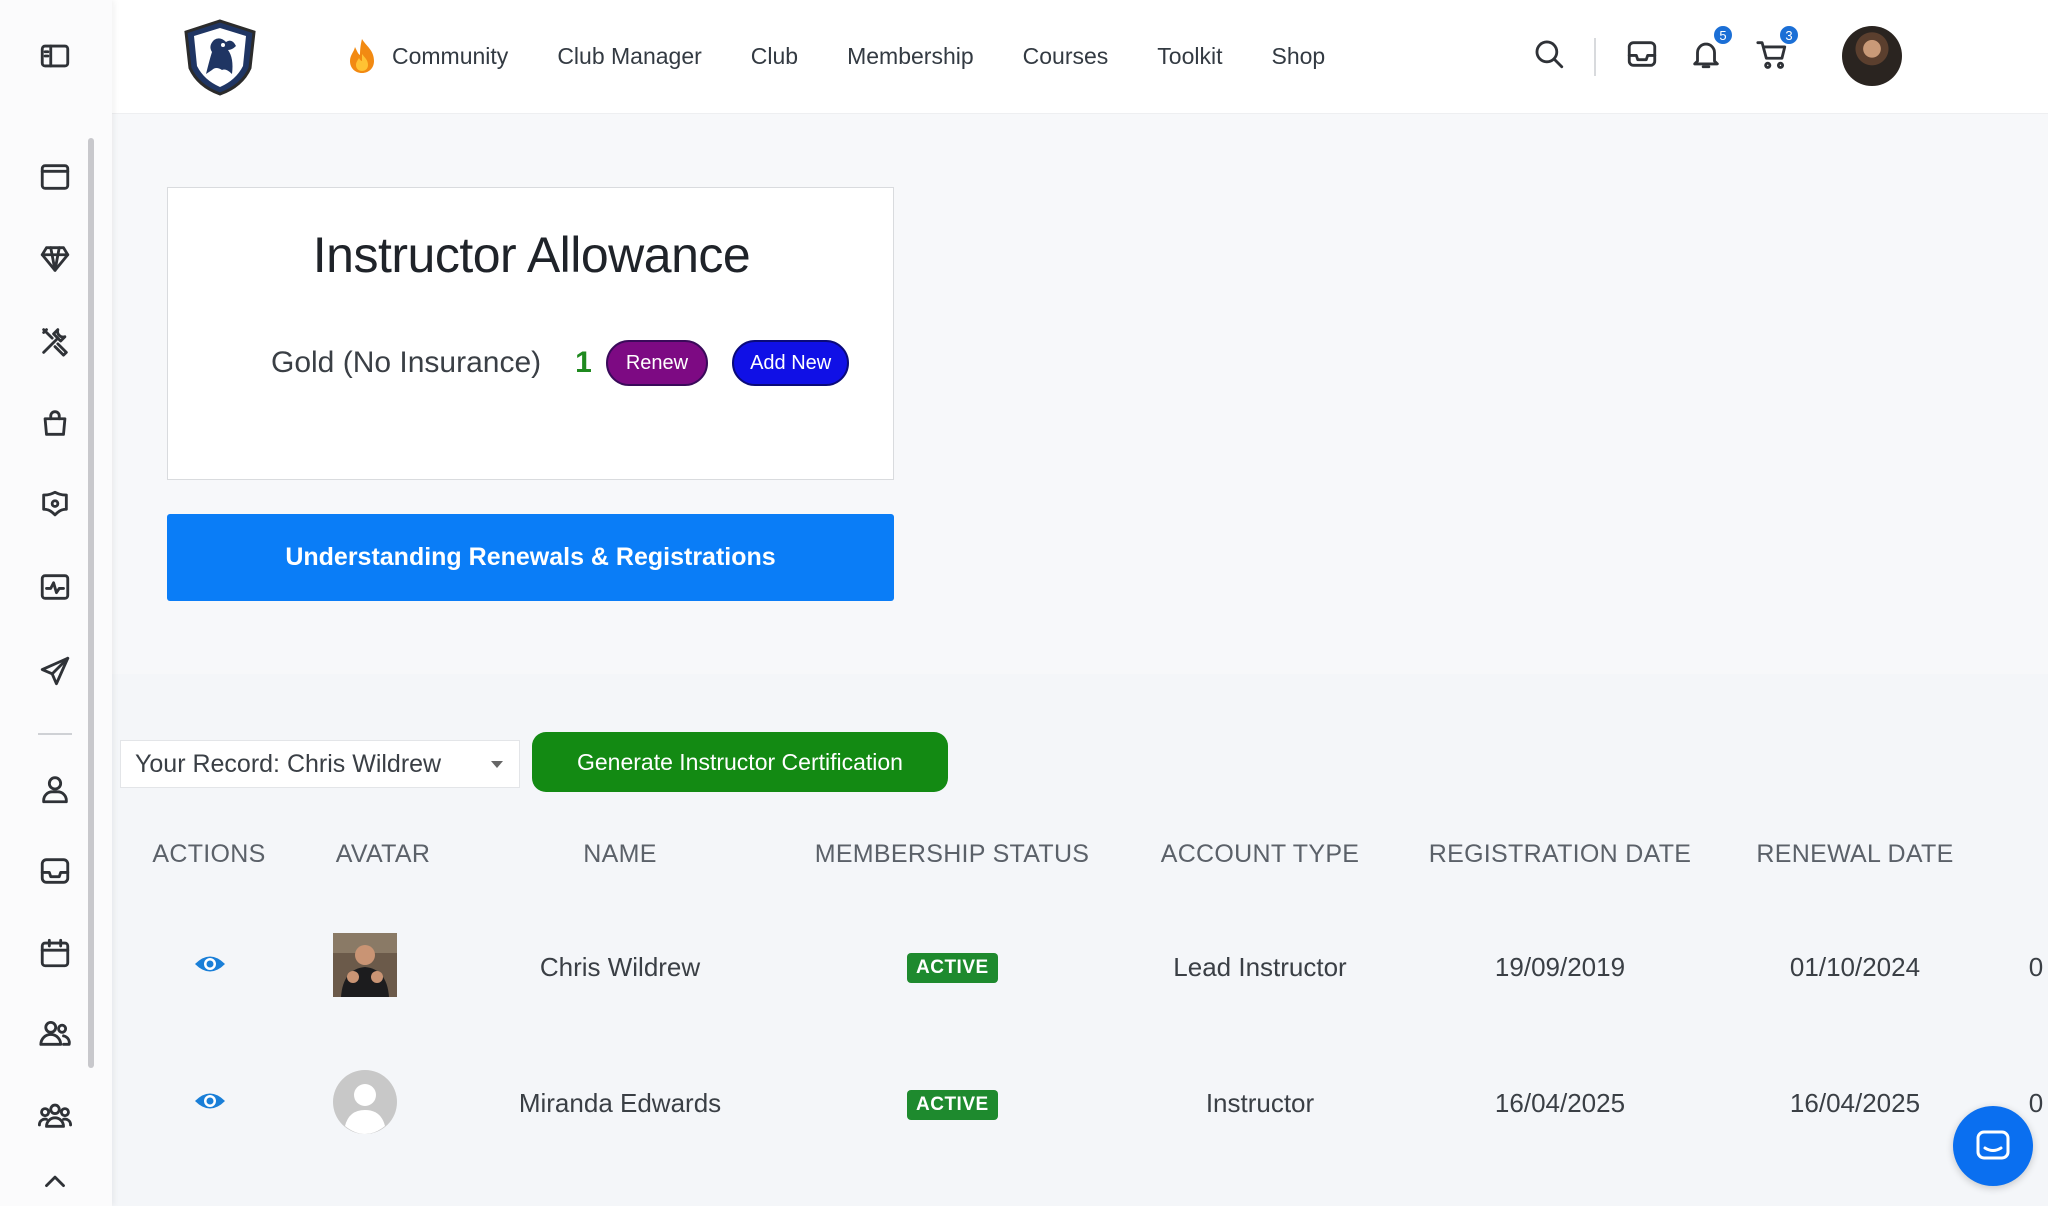 Image resolution: width=2048 pixels, height=1206 pixels. I want to click on bell-icon: 5, so click(1710, 49).